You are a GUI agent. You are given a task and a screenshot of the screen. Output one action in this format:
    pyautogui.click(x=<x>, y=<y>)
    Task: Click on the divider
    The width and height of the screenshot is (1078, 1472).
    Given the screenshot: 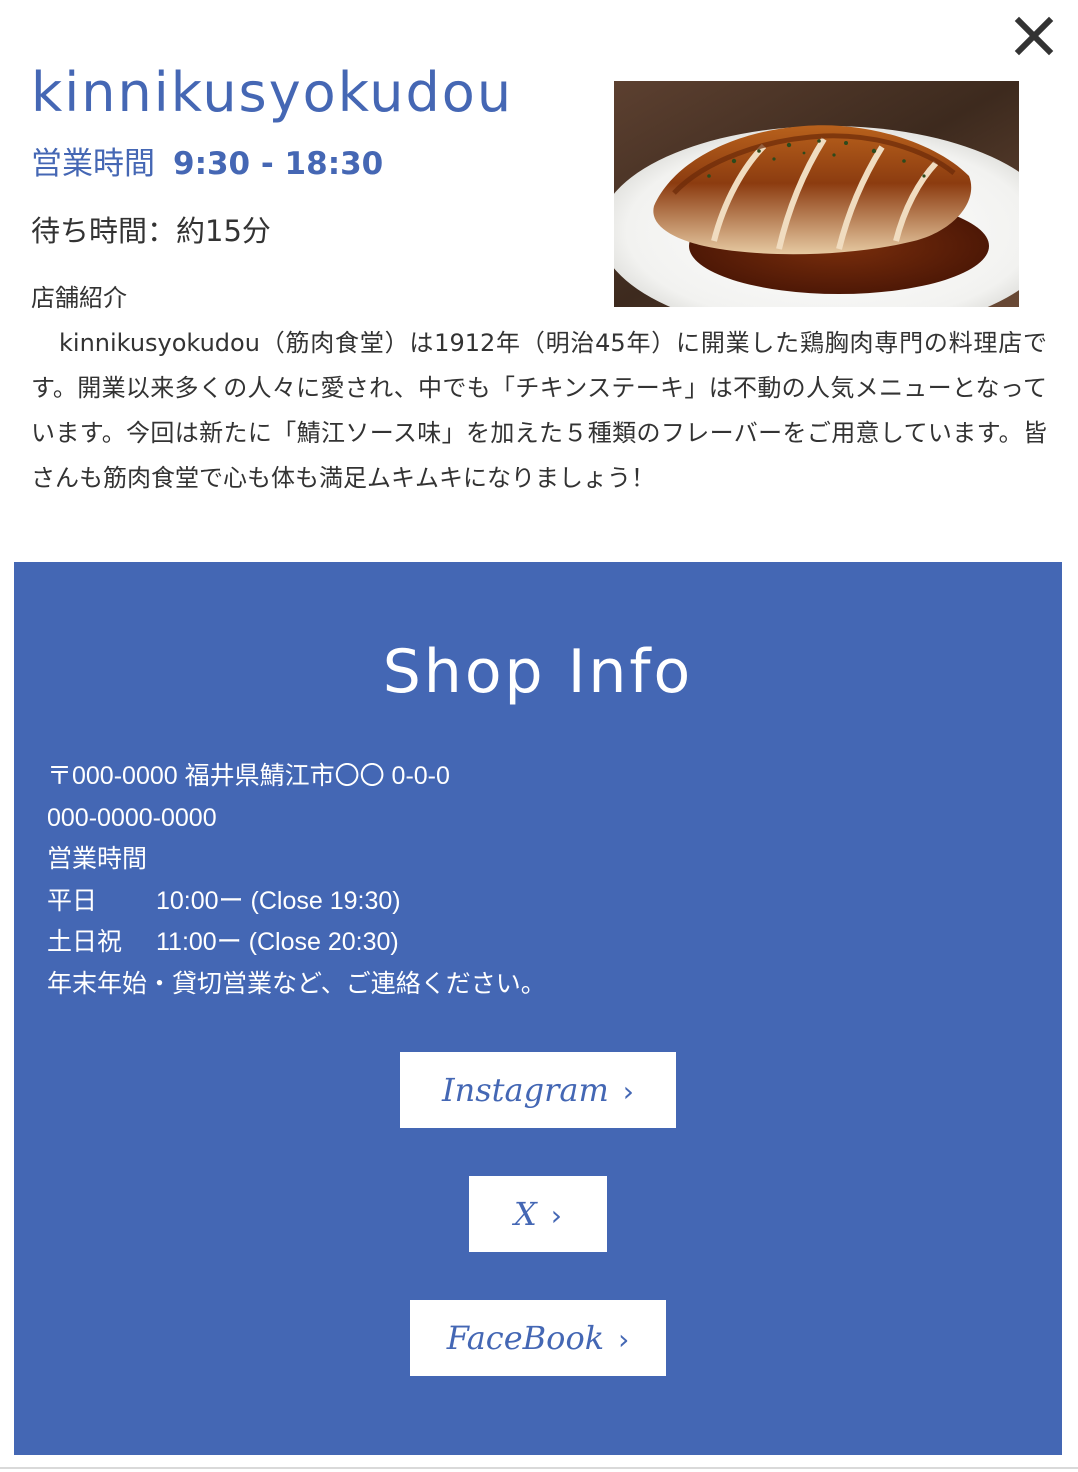 What is the action you would take?
    pyautogui.click(x=539, y=1468)
    